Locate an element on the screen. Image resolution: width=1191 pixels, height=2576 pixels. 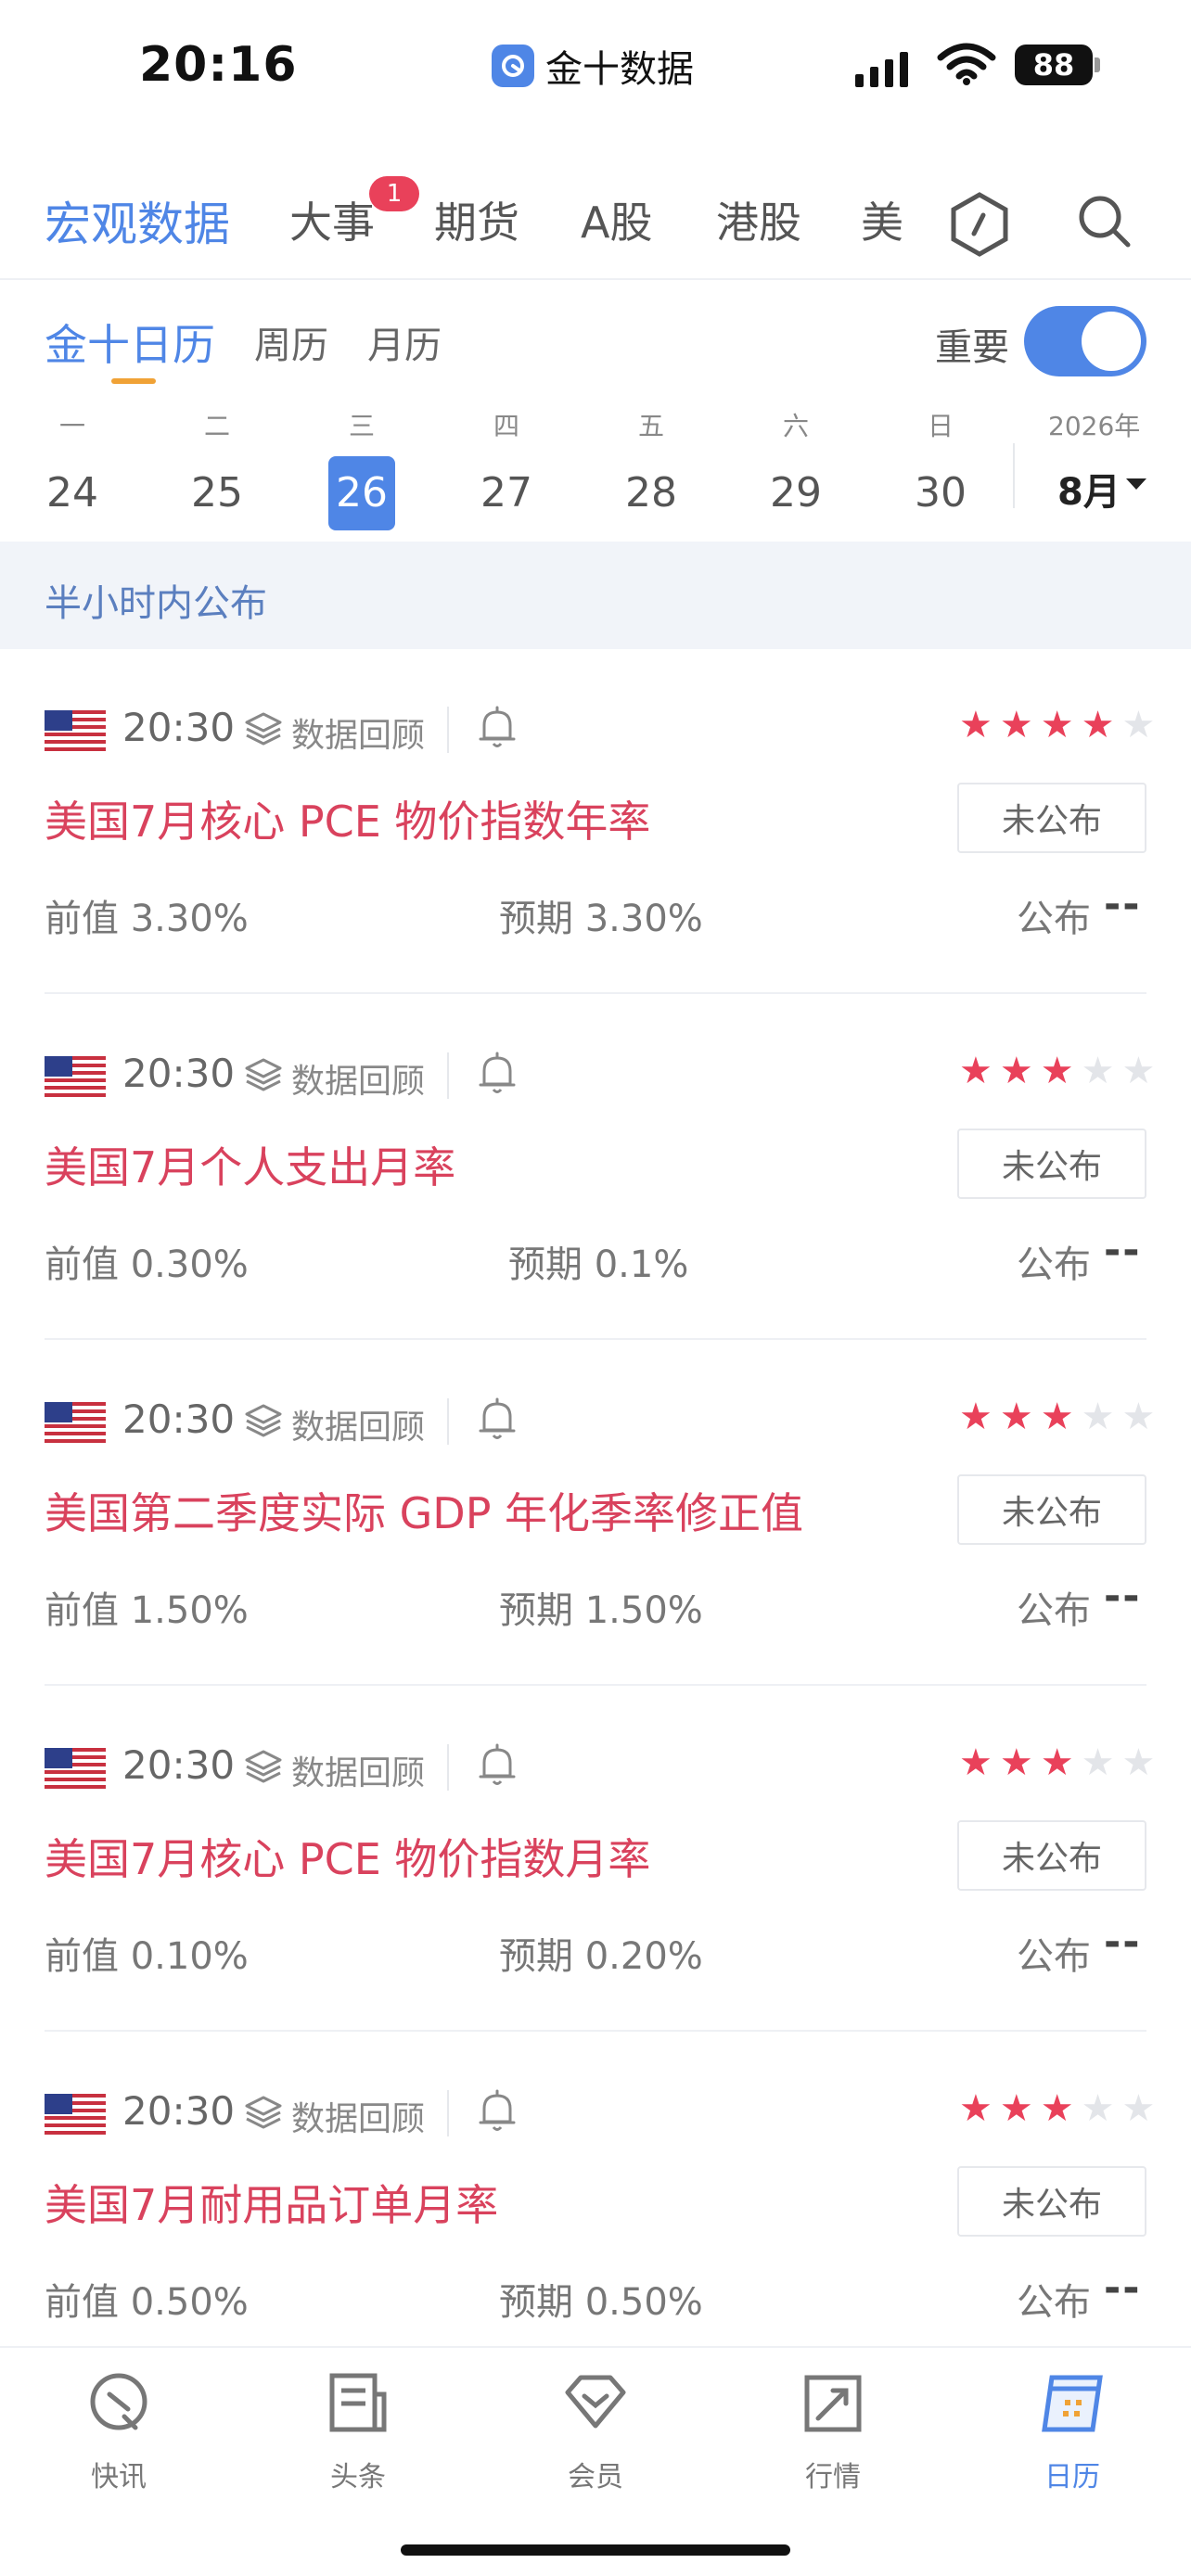
newspaper-icon is located at coordinates (358, 2402).